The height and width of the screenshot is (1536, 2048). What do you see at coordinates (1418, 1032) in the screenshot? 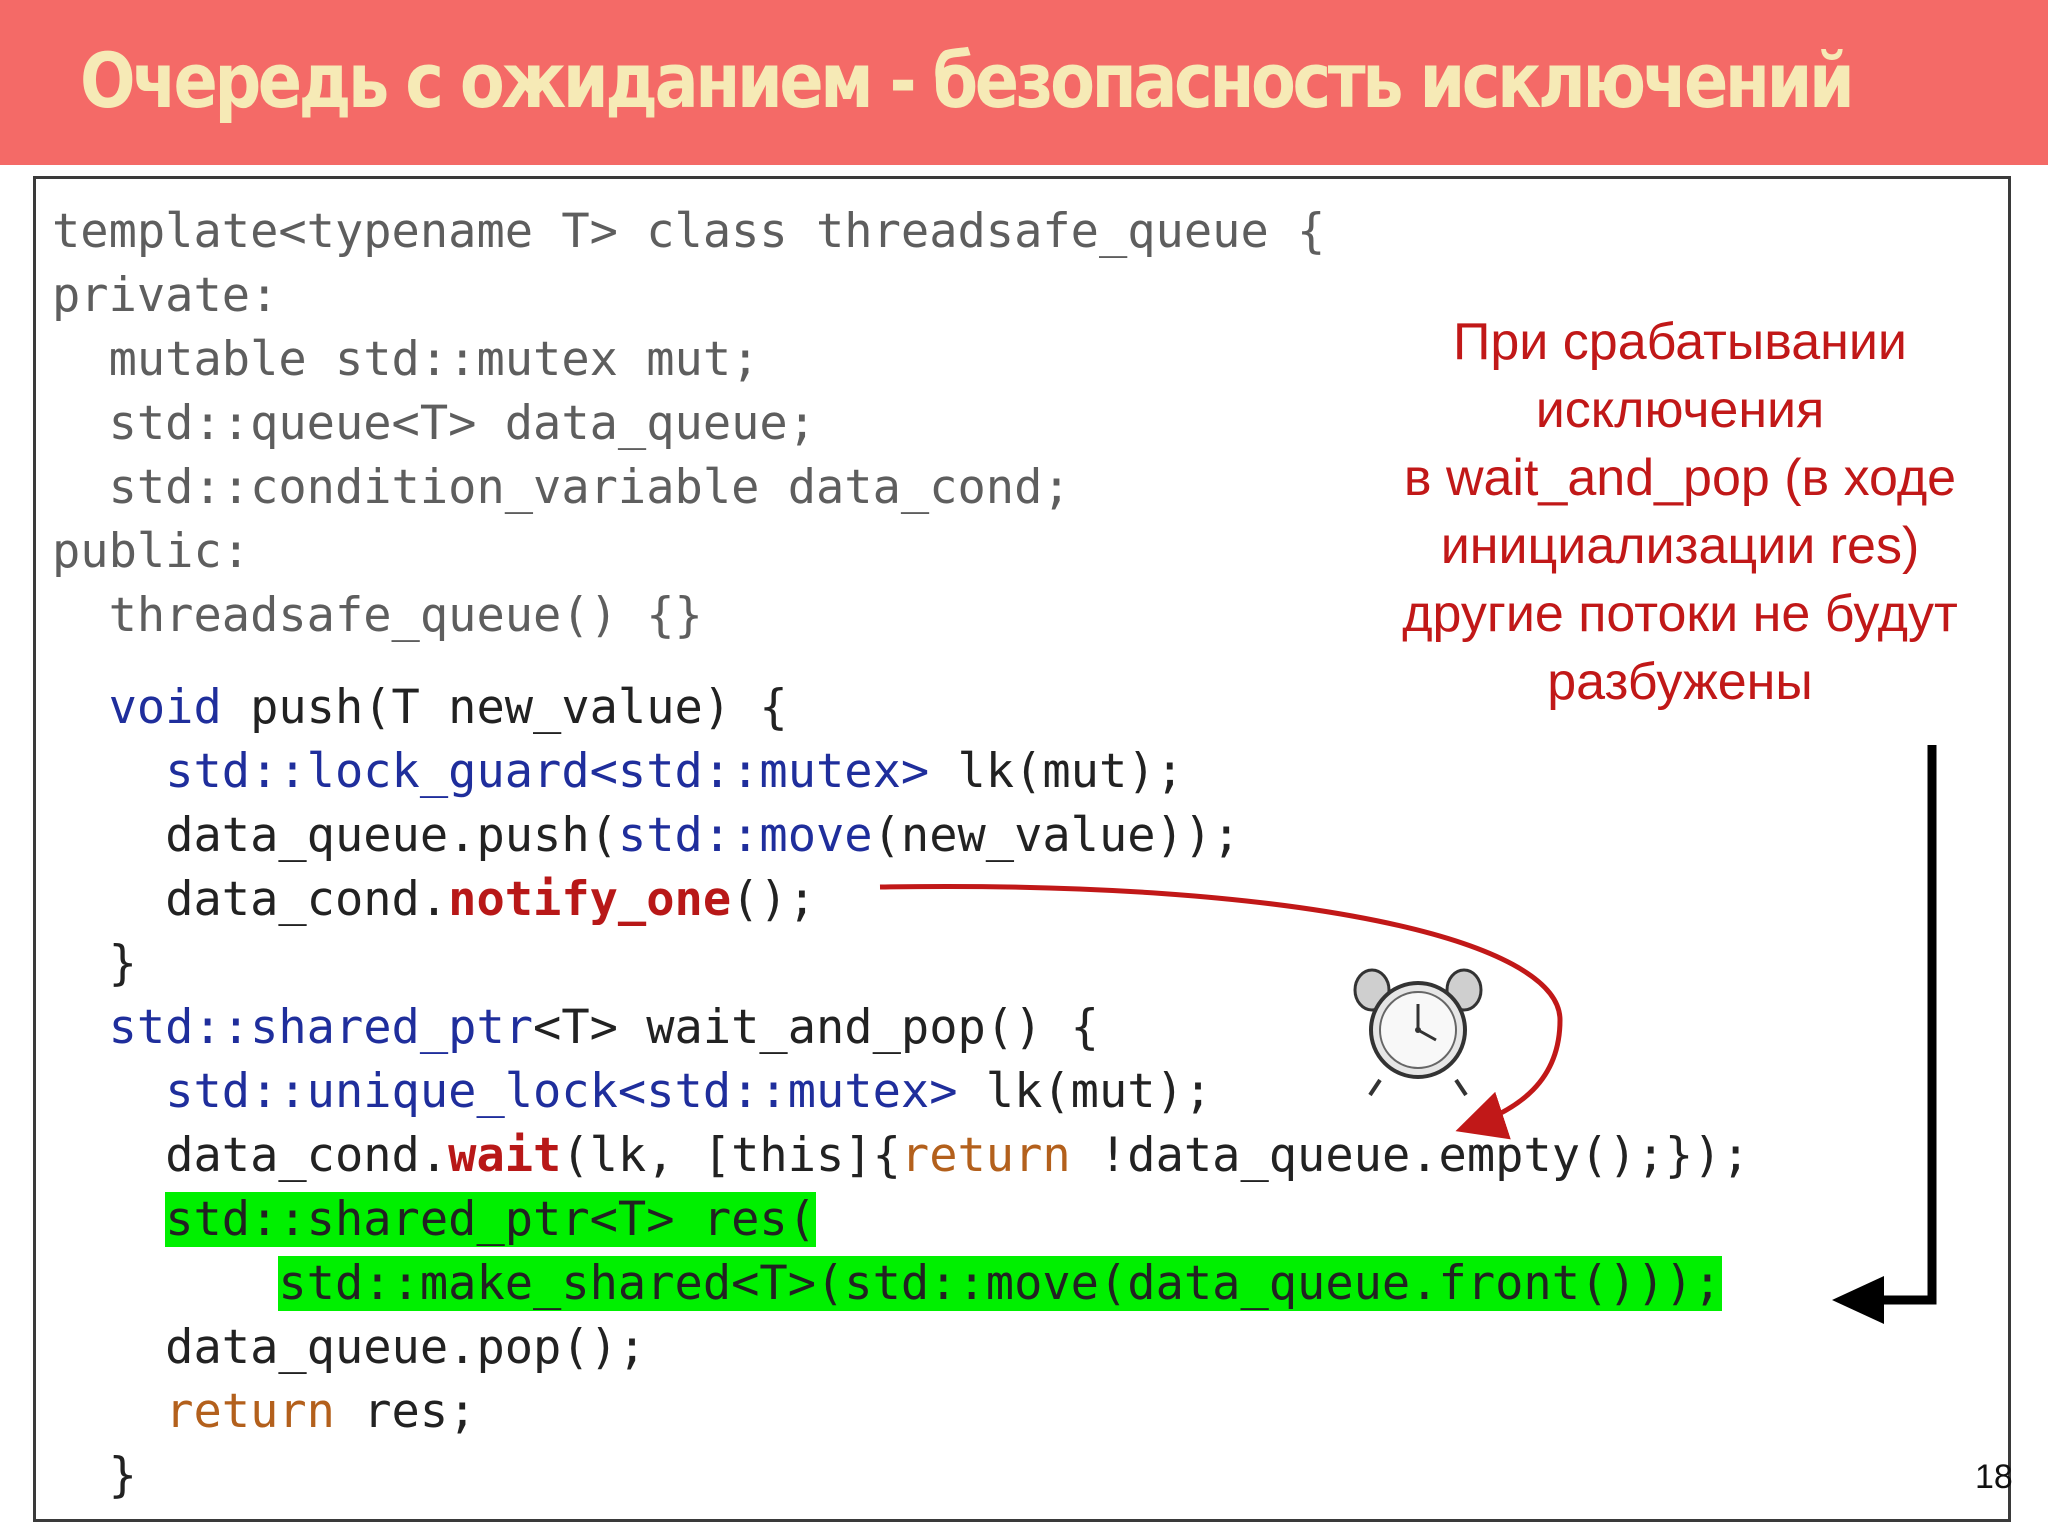
I see `alarm-clock-icon` at bounding box center [1418, 1032].